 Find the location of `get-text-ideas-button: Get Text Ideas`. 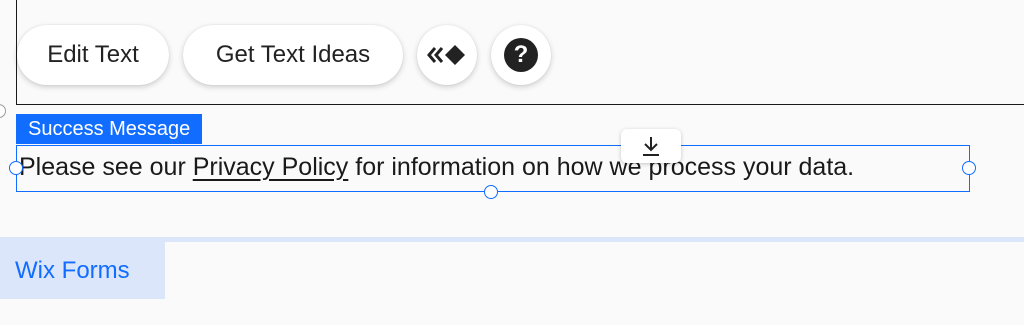

get-text-ideas-button: Get Text Ideas is located at coordinates (293, 55).